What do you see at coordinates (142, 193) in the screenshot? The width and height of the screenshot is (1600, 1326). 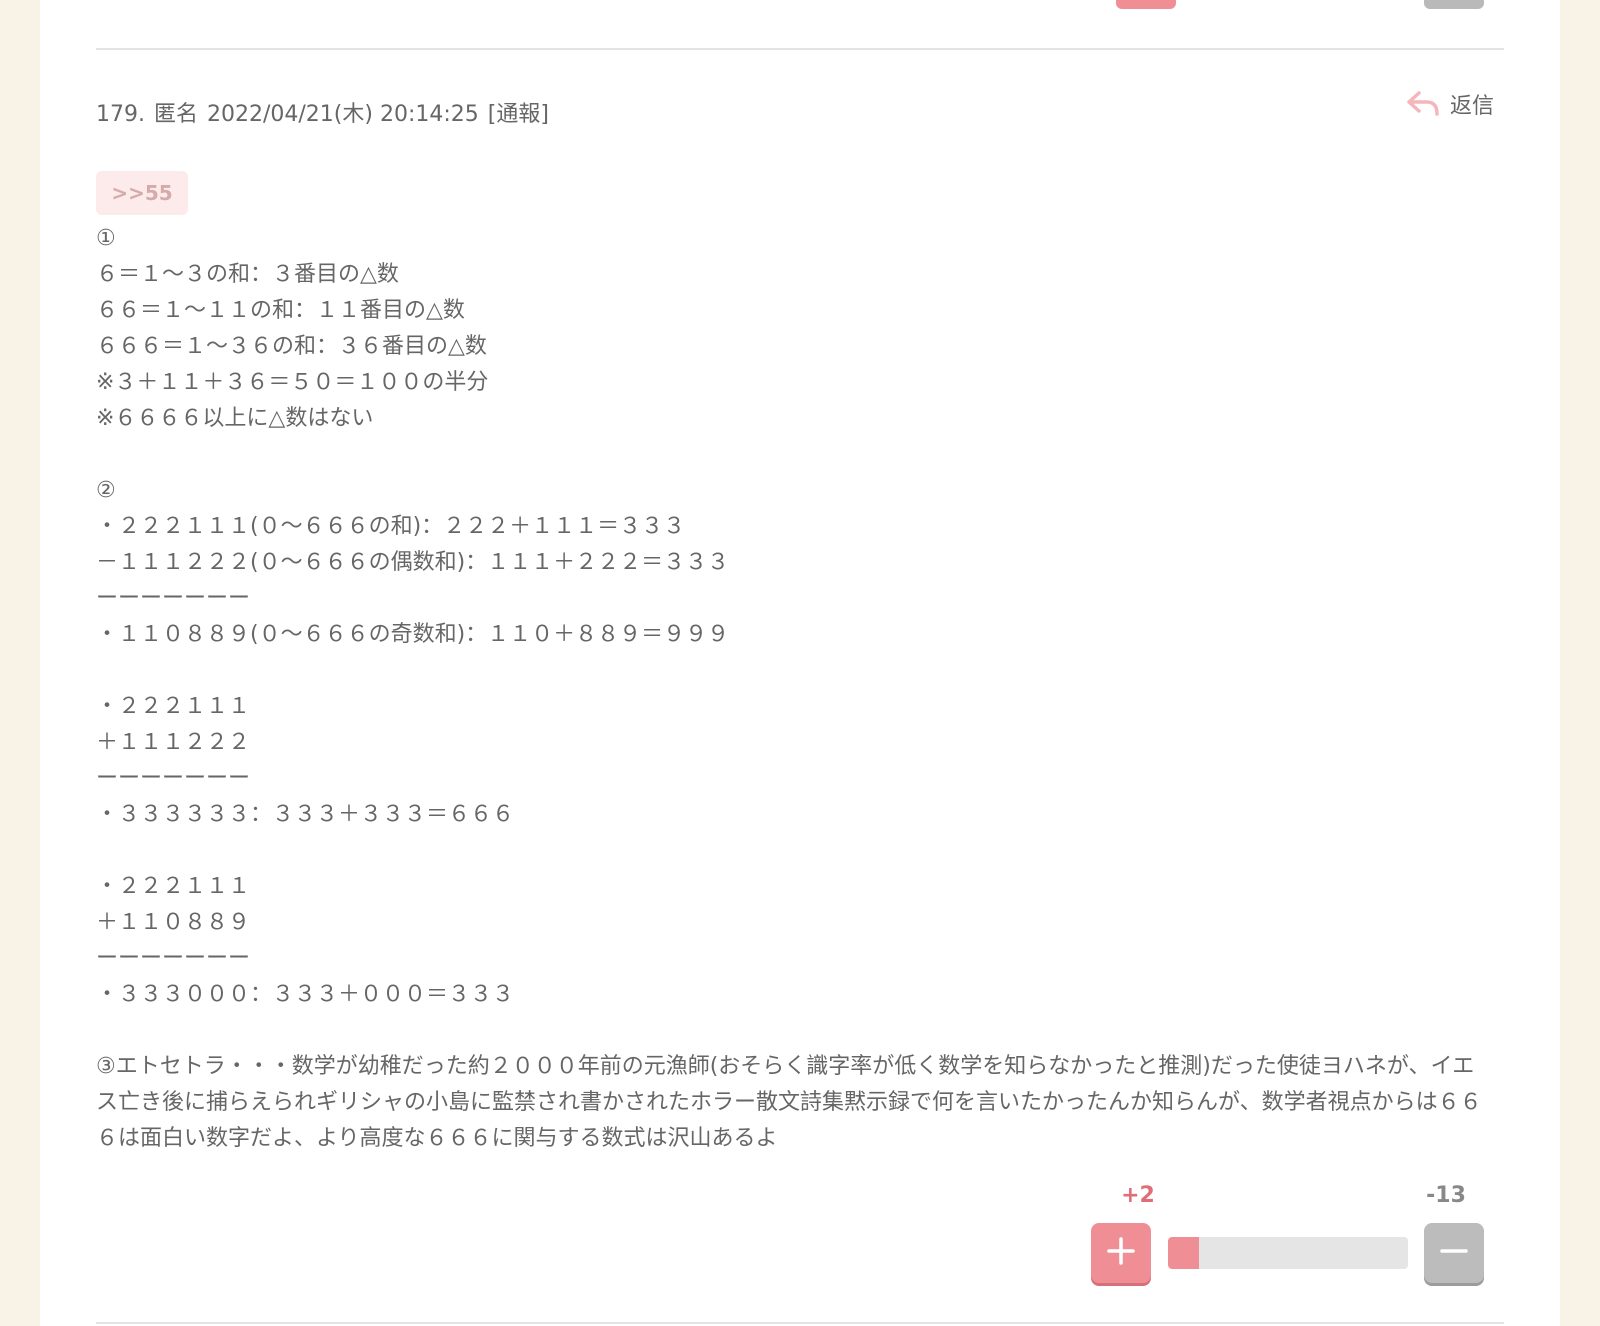 I see `anchor-link: >>55` at bounding box center [142, 193].